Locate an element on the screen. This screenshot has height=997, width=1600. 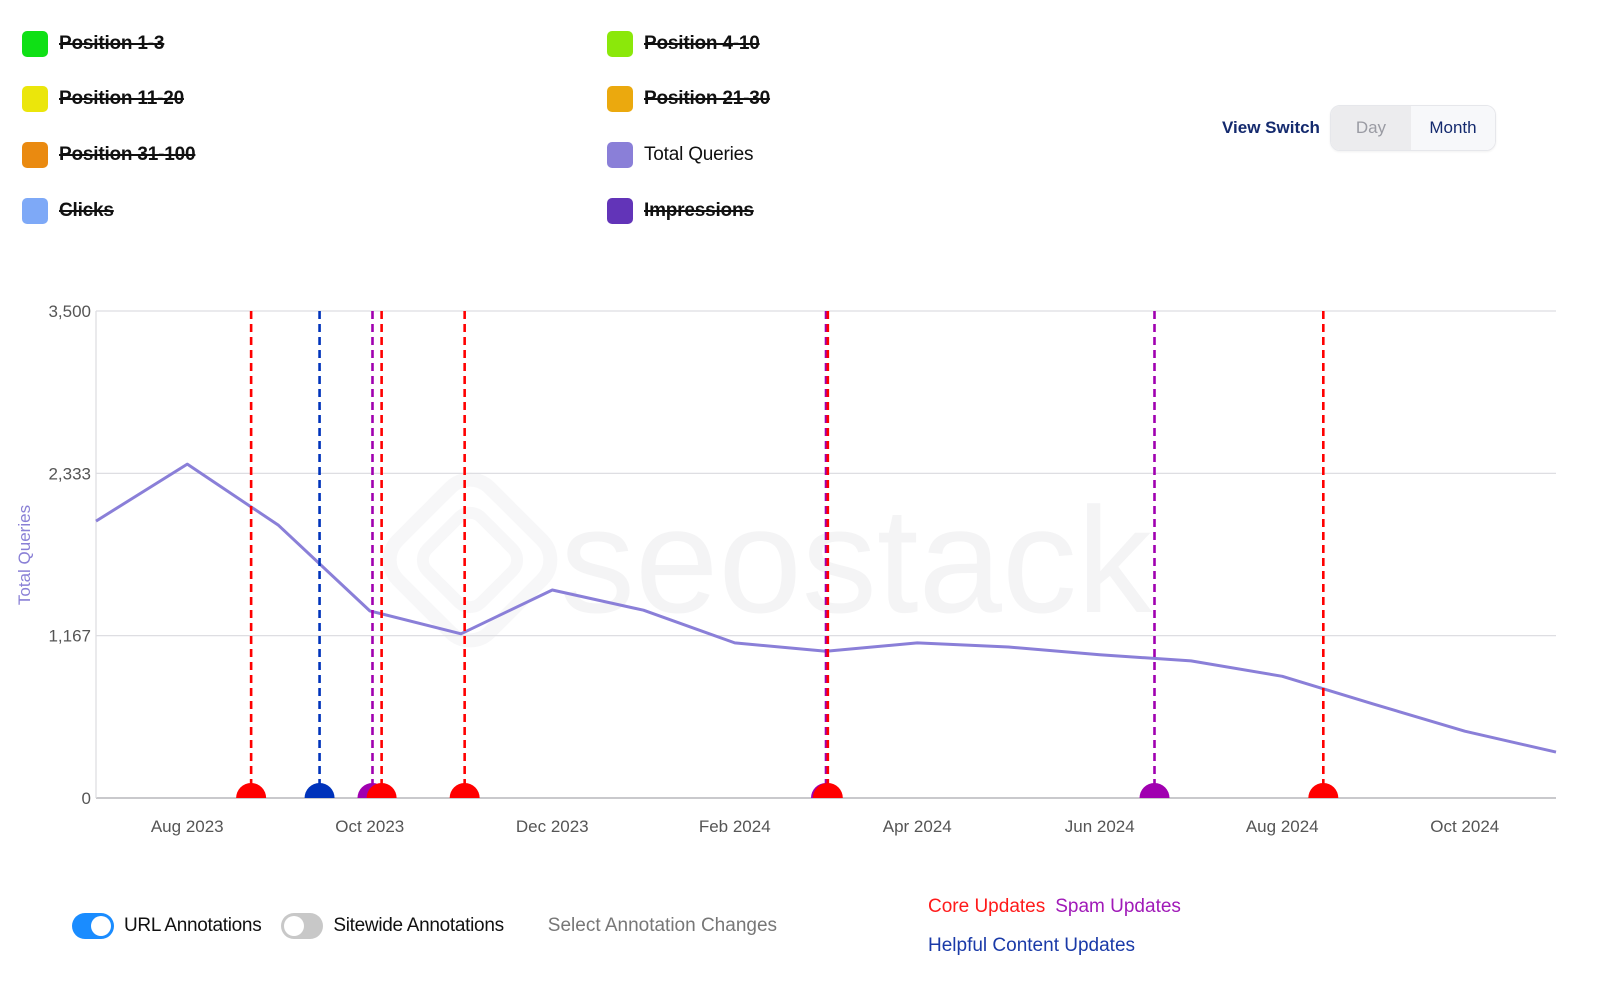
view-switch-segmented-control: Day Month is located at coordinates (1412, 128).